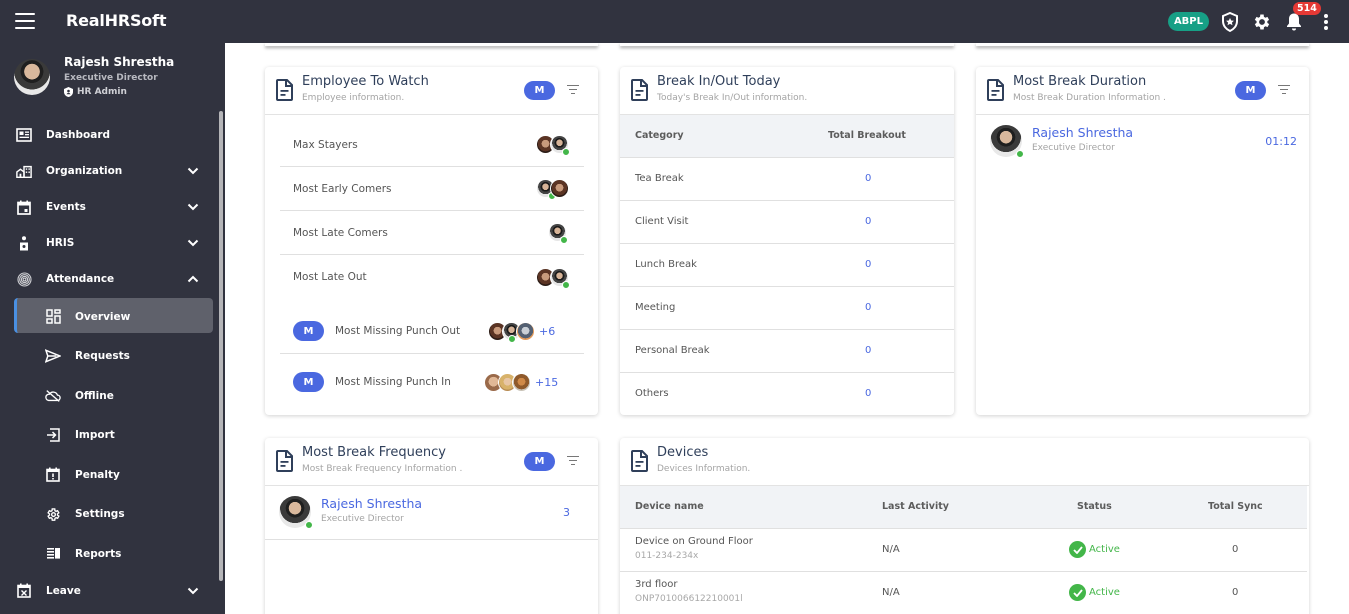  Describe the element at coordinates (193, 279) in the screenshot. I see `chevron-up-icon` at that location.